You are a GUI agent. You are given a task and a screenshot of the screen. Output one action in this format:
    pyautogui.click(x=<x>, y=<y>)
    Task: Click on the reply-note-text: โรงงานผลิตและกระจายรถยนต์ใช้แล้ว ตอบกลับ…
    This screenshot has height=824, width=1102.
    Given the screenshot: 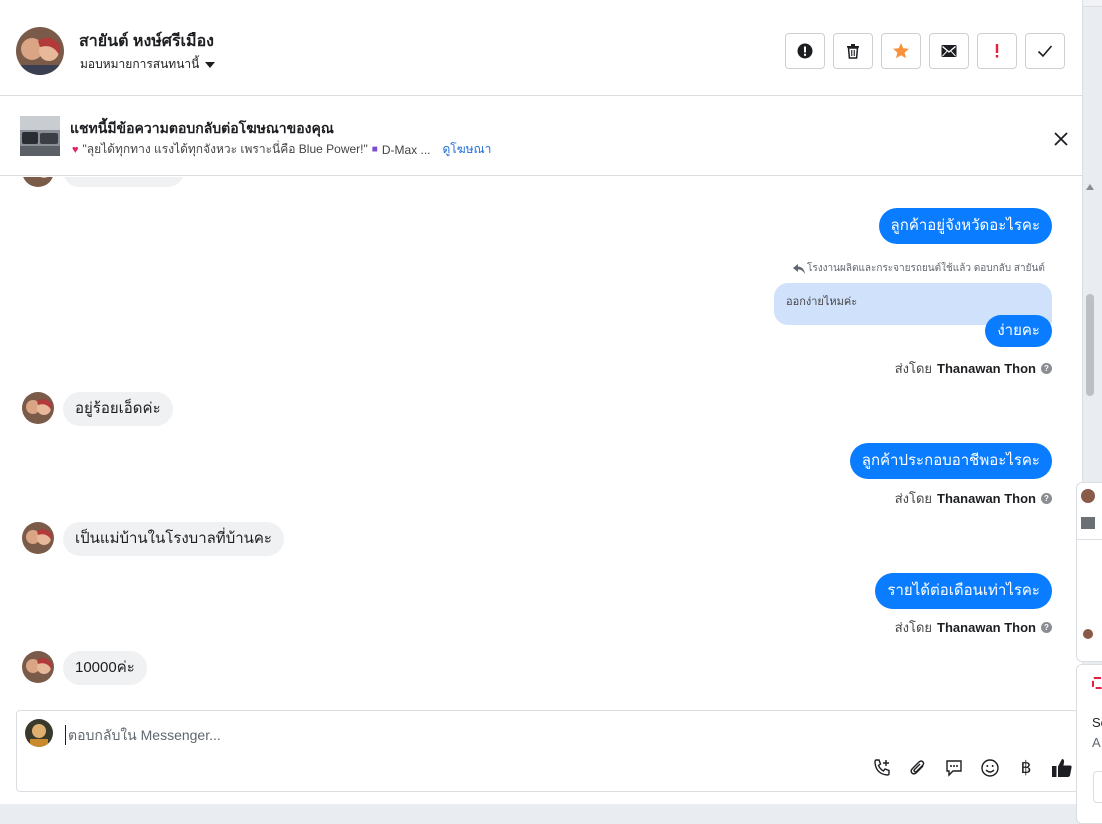 What is the action you would take?
    pyautogui.click(x=926, y=268)
    